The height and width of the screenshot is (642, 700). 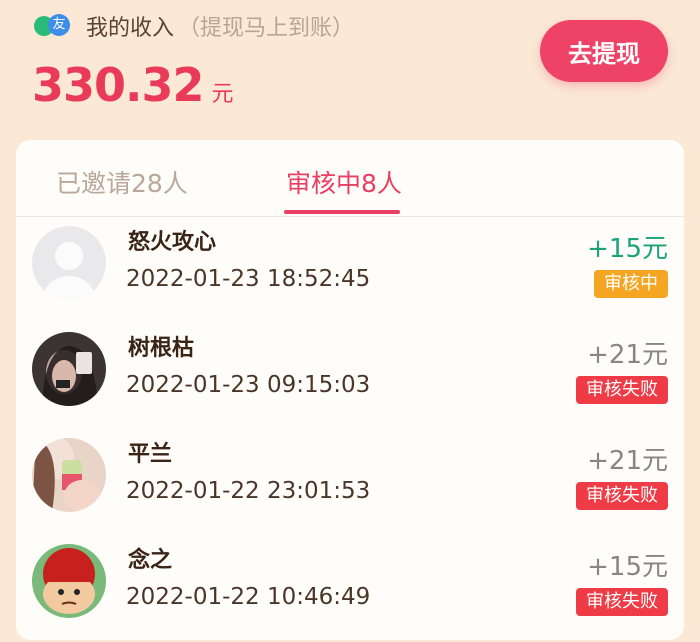 I want to click on income-hint: （提现马上到账）, so click(x=266, y=28).